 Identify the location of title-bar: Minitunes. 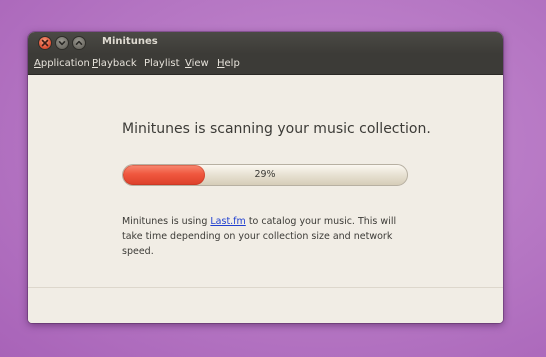
(265, 43).